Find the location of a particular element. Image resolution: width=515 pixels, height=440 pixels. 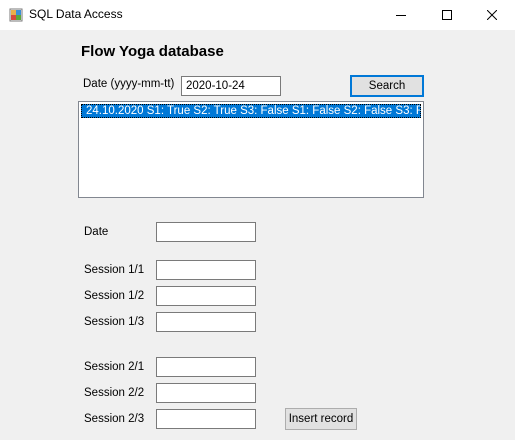

date-field is located at coordinates (206, 232).